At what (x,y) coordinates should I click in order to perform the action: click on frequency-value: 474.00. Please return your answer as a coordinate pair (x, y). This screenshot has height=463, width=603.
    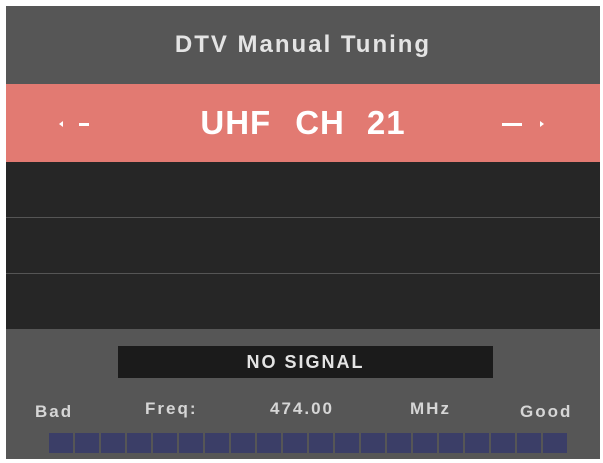
    Looking at the image, I should click on (302, 408).